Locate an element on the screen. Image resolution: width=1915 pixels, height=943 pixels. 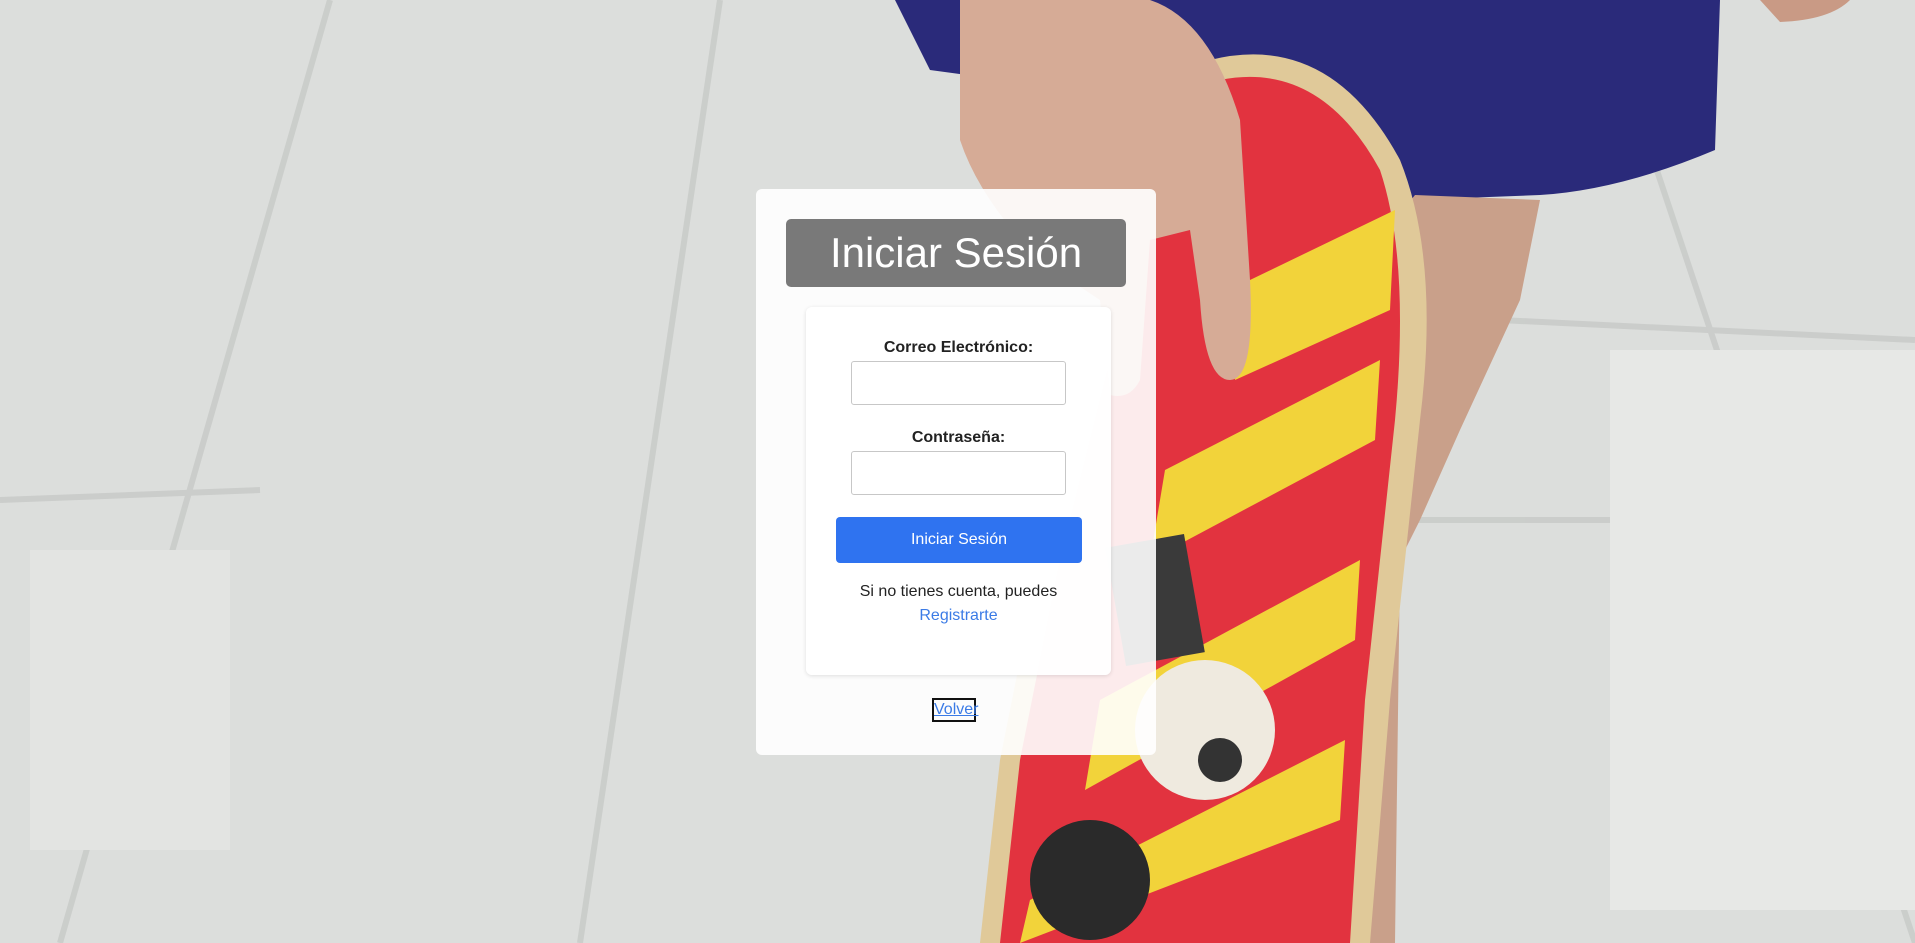
email-label: Correo Electrónico: is located at coordinates (958, 347).